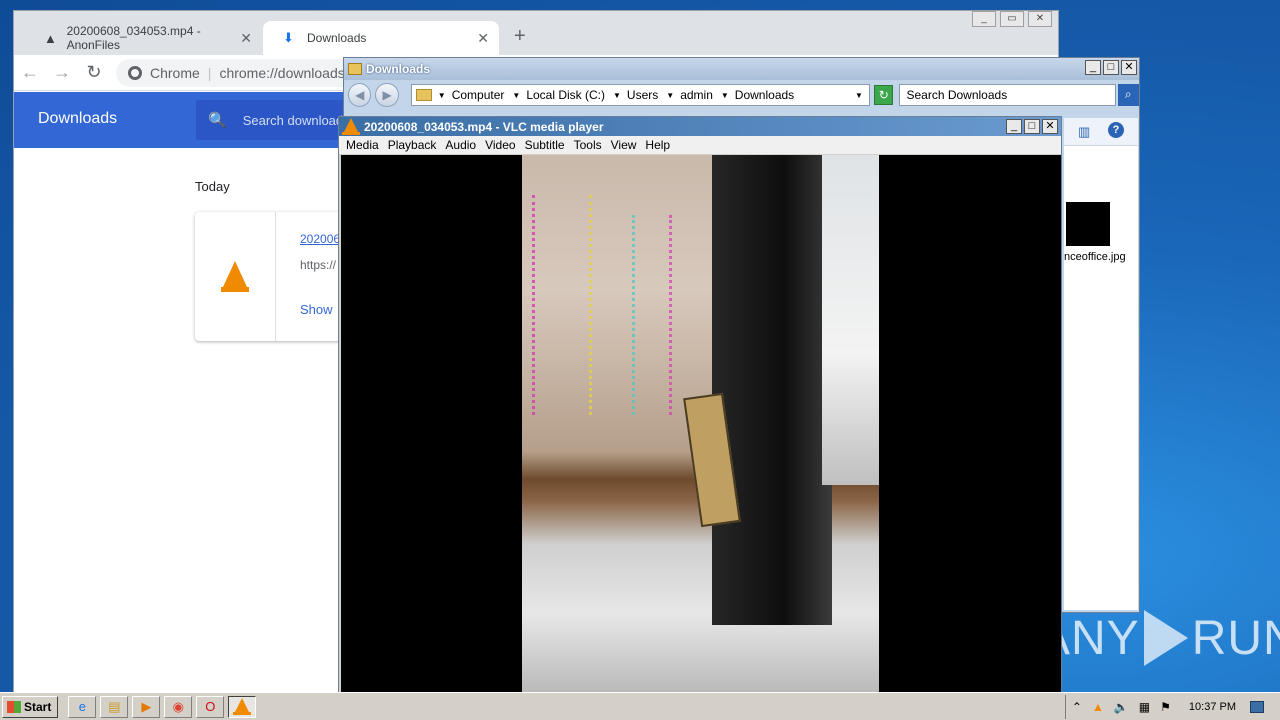 This screenshot has width=1280, height=720. What do you see at coordinates (30, 72) in the screenshot?
I see `back-icon: ←` at bounding box center [30, 72].